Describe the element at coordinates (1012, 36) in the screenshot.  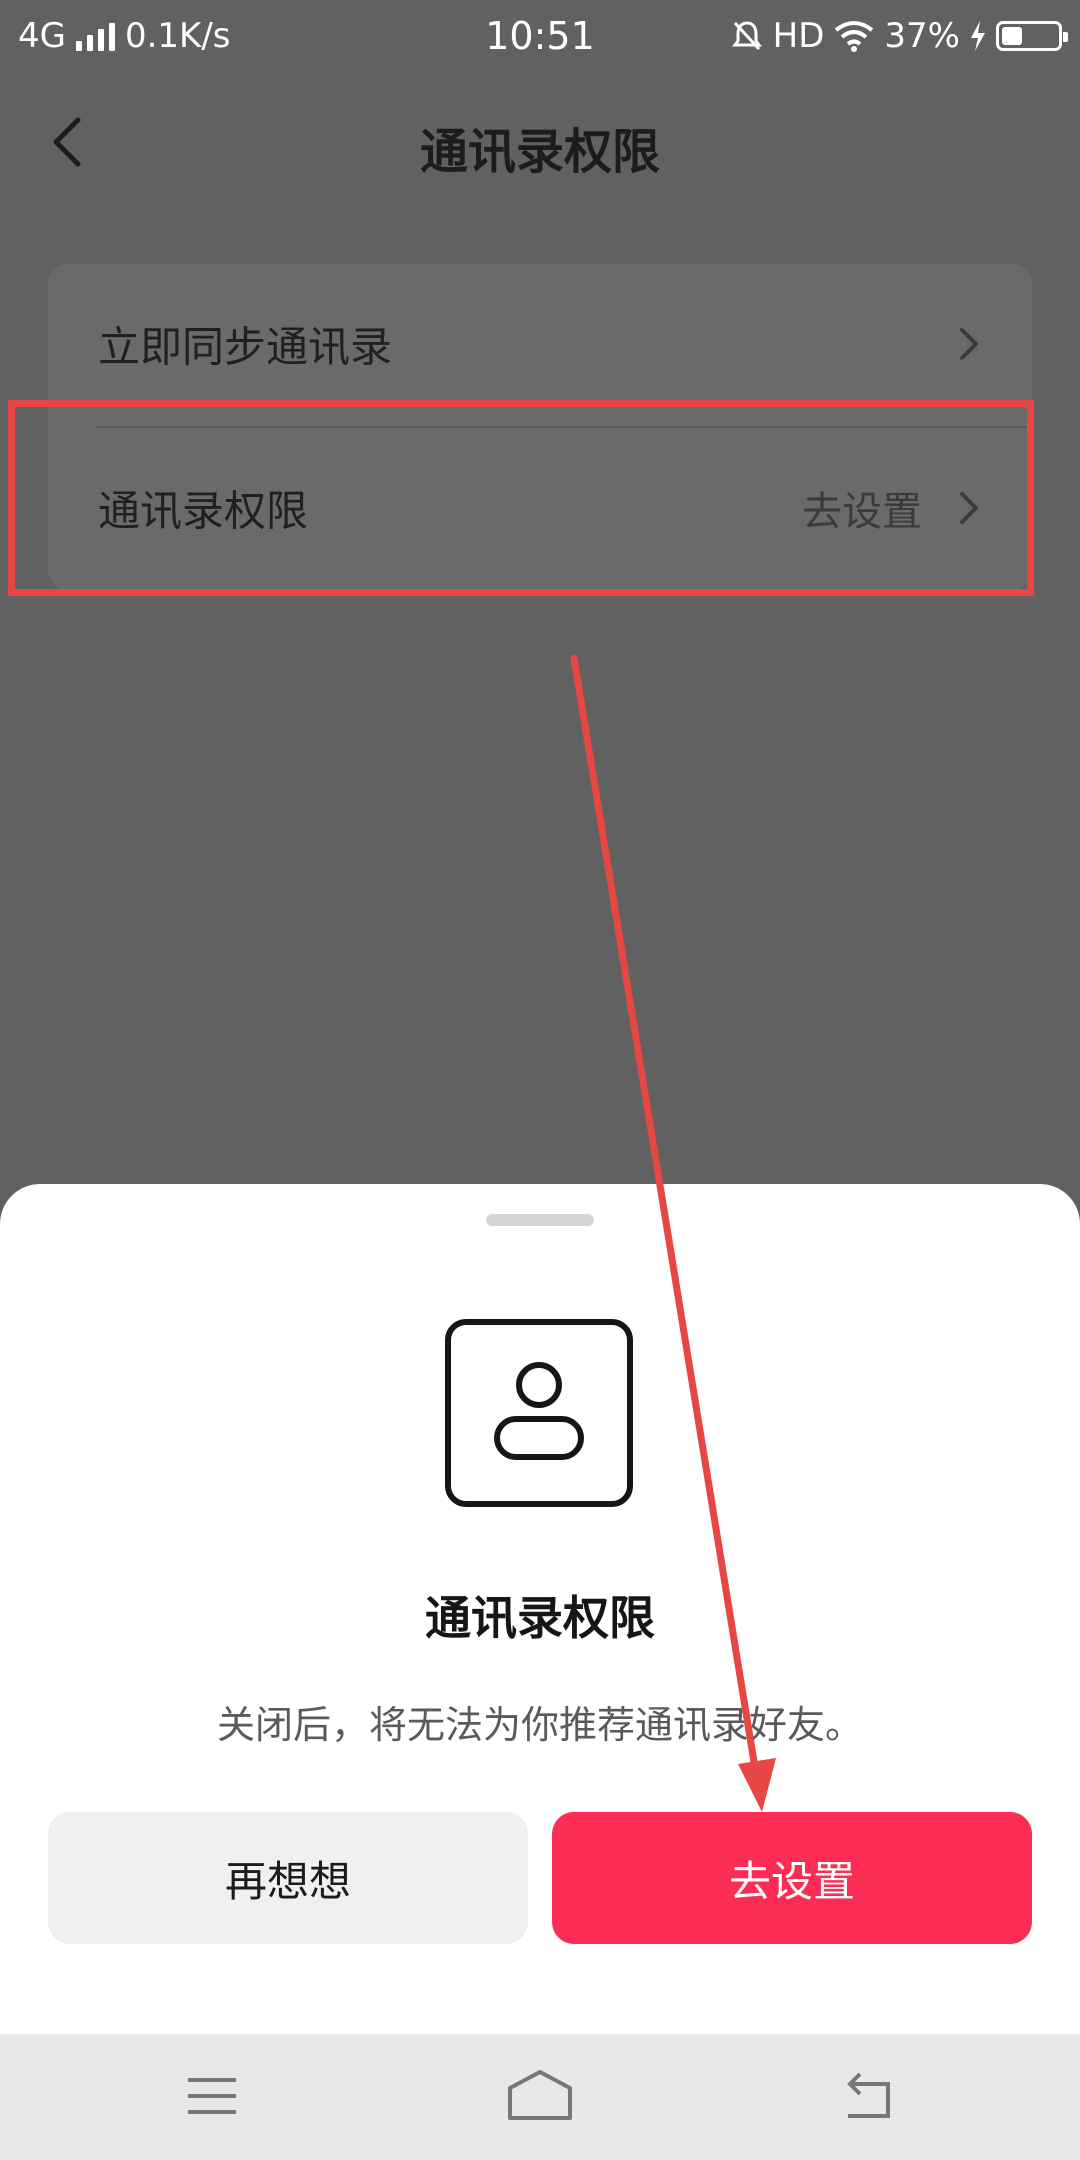
I see `battery-fill` at that location.